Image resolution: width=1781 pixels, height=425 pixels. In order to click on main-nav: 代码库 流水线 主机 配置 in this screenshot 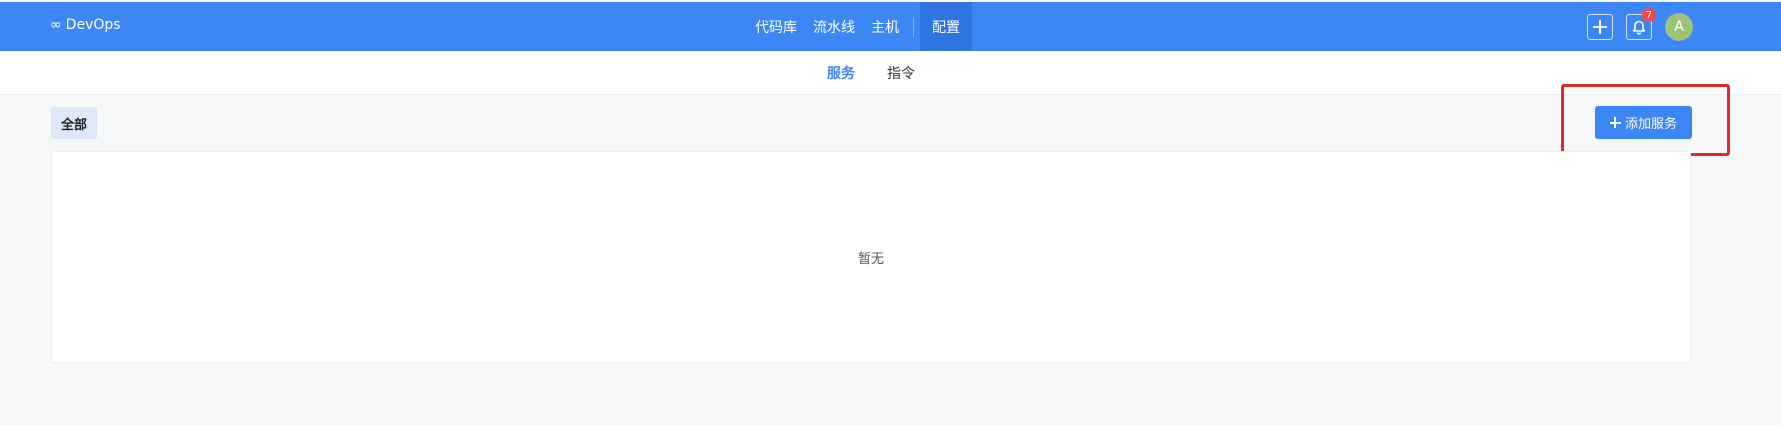, I will do `click(859, 26)`.